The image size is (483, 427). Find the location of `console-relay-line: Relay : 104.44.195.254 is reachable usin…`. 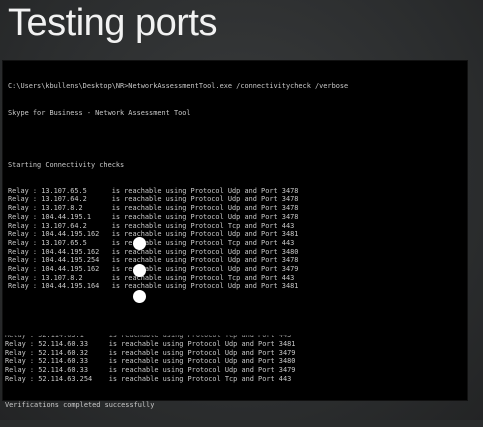

console-relay-line: Relay : 104.44.195.254 is reachable usin… is located at coordinates (153, 260).